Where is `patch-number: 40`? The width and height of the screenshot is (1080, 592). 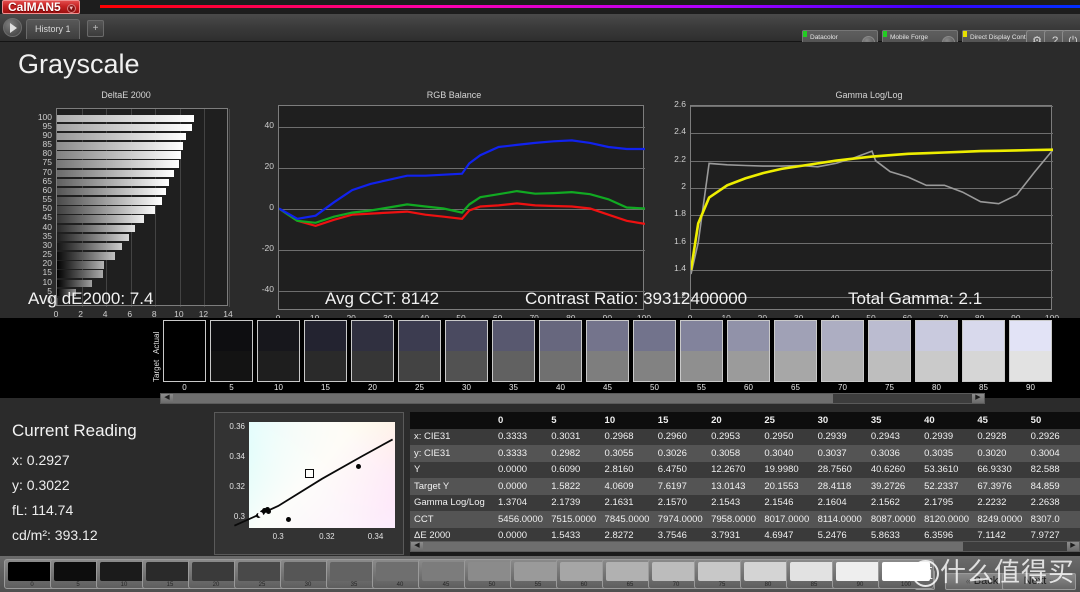
patch-number: 40 is located at coordinates (560, 387).